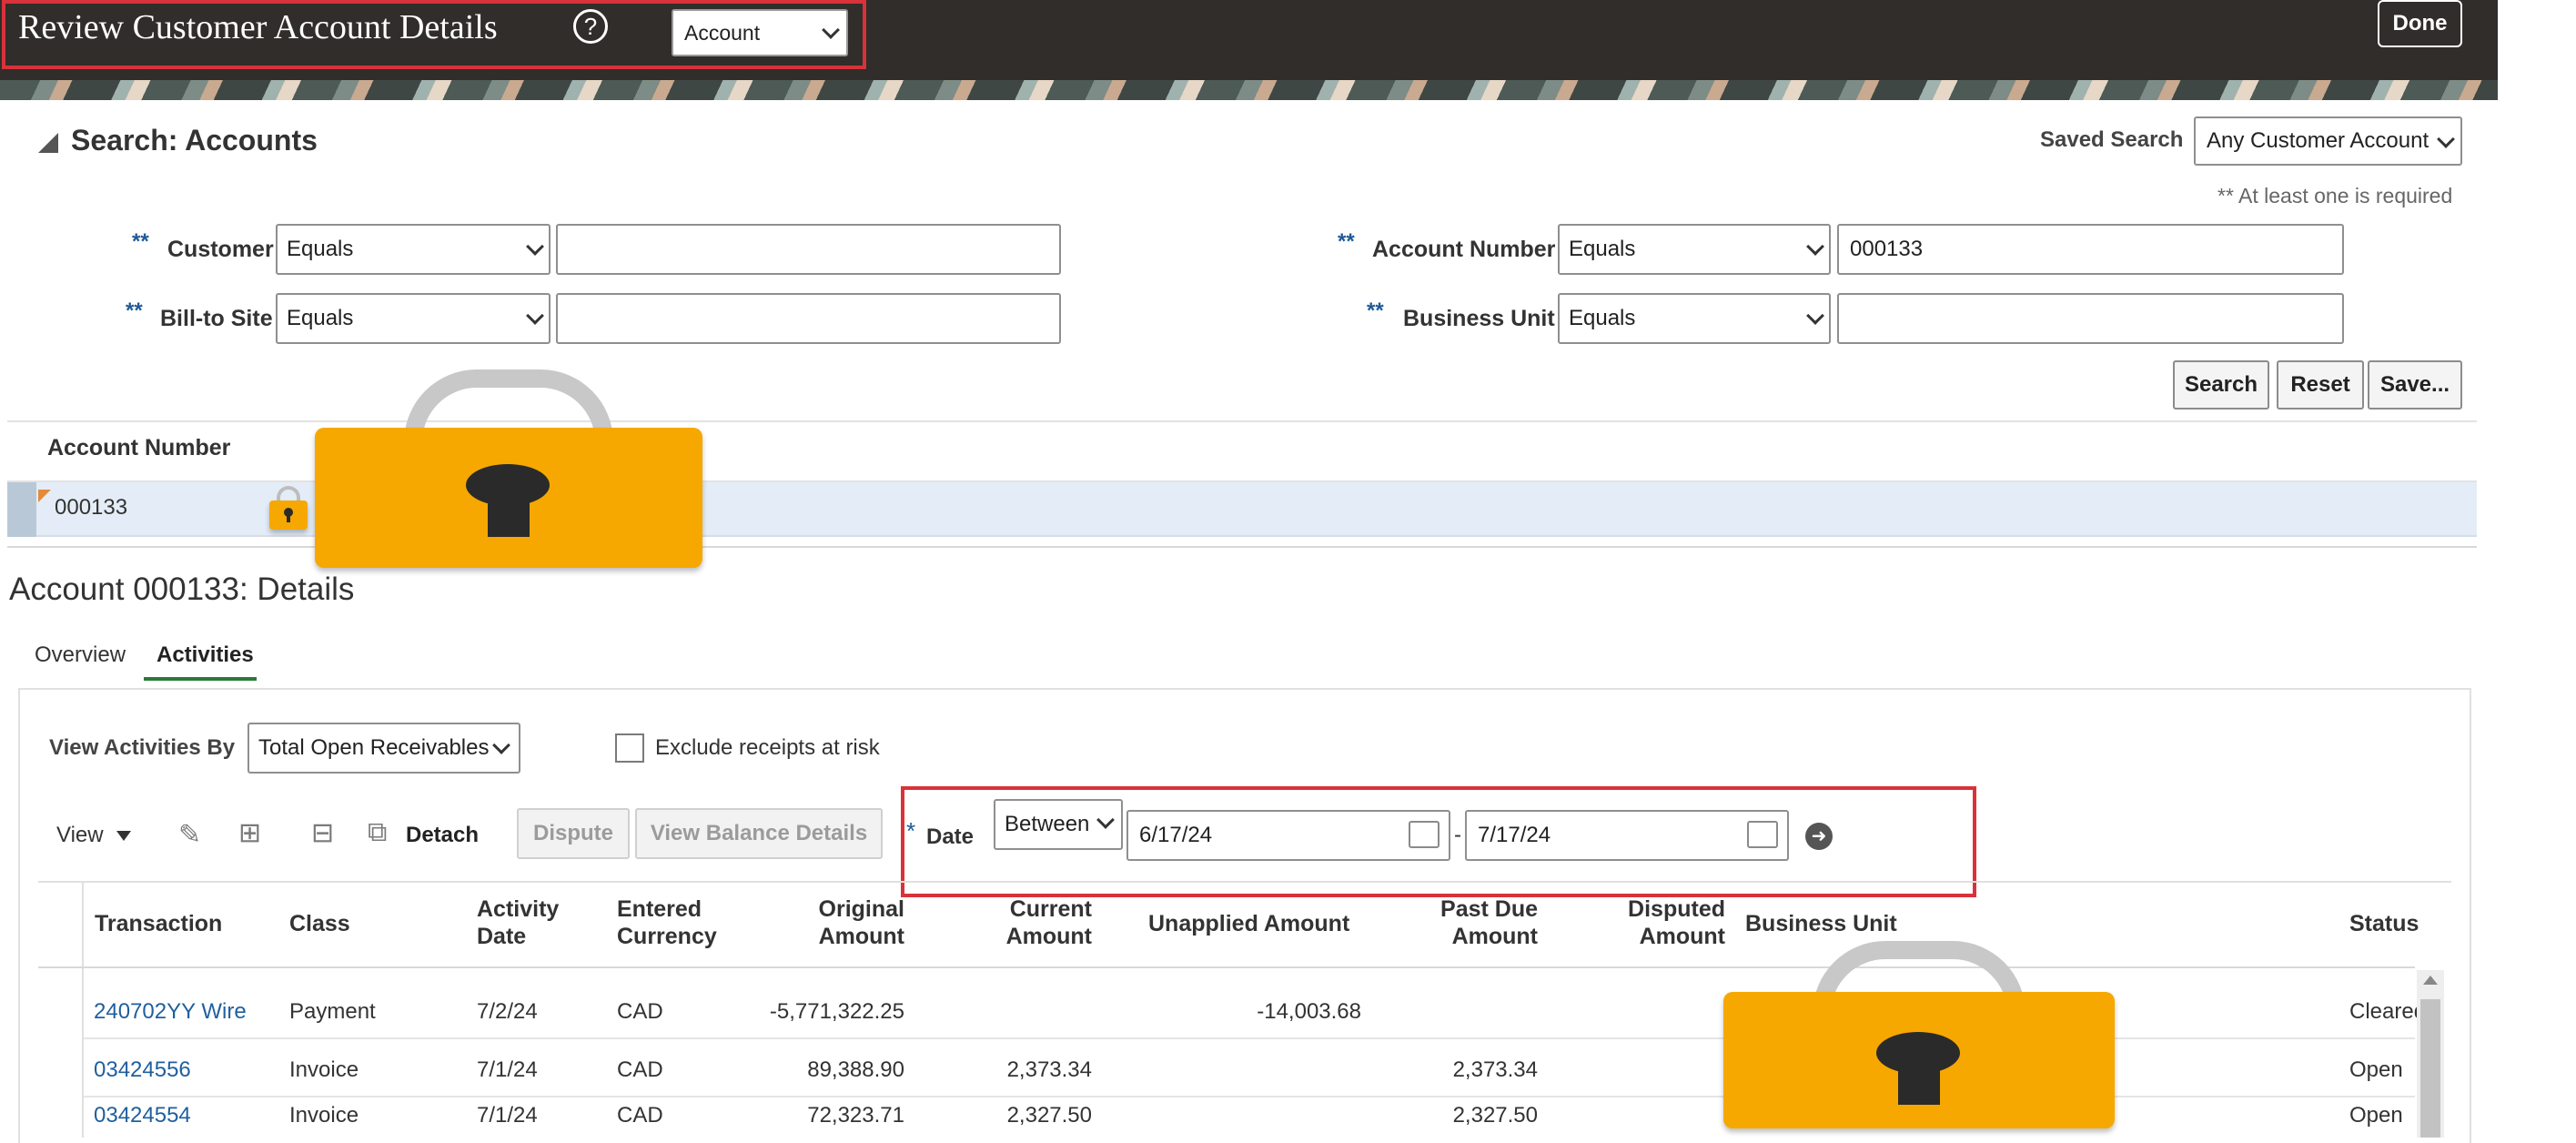 The image size is (2576, 1143). What do you see at coordinates (1050, 909) in the screenshot?
I see `column-header-text: Current` at bounding box center [1050, 909].